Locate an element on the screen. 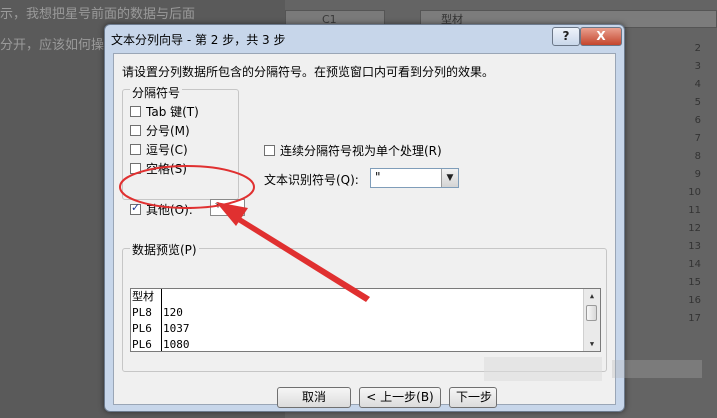  checkbox-consecutive: 连续分隔符号视为单个处理(R) is located at coordinates (353, 150).